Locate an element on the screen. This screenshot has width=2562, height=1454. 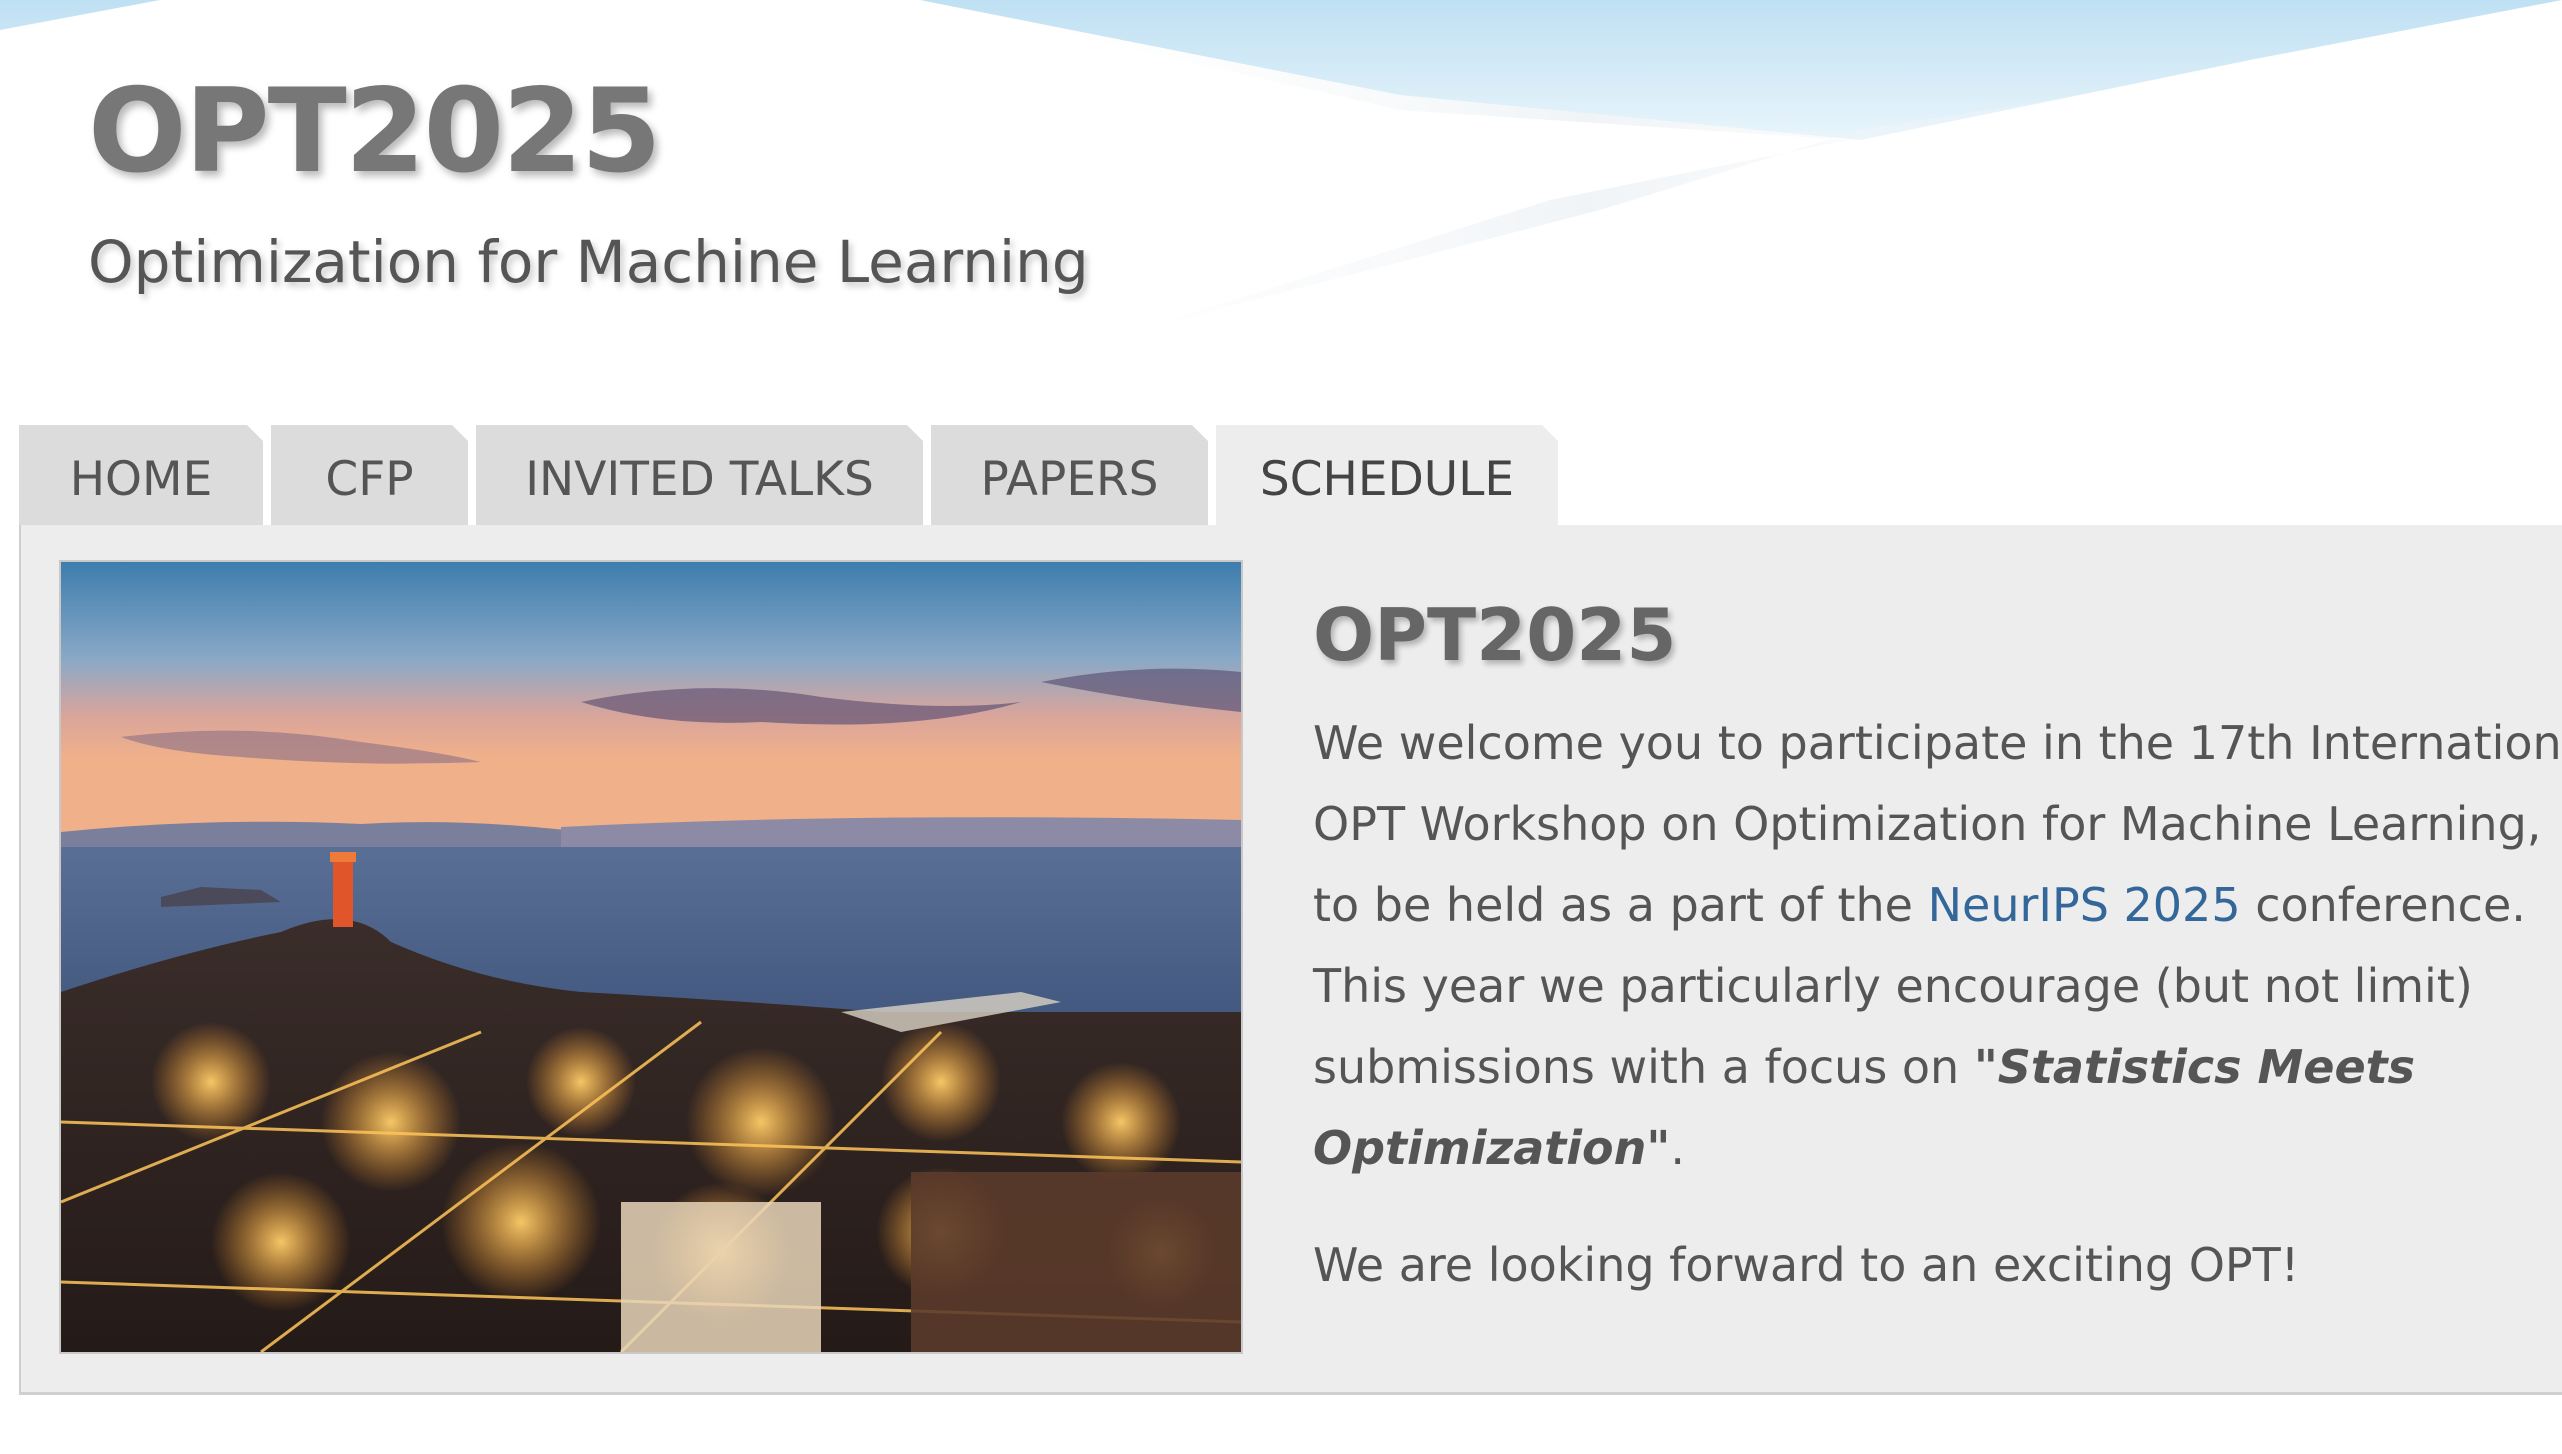
intro-line-3-pre: to be held as a part of the is located at coordinates (1620, 905).